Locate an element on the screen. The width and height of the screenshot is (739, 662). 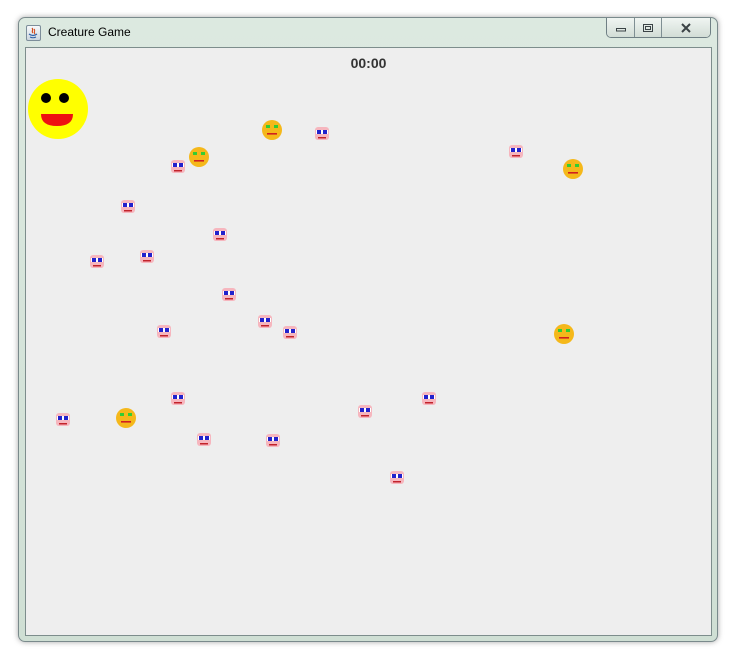
player-smiley is located at coordinates (58, 109).